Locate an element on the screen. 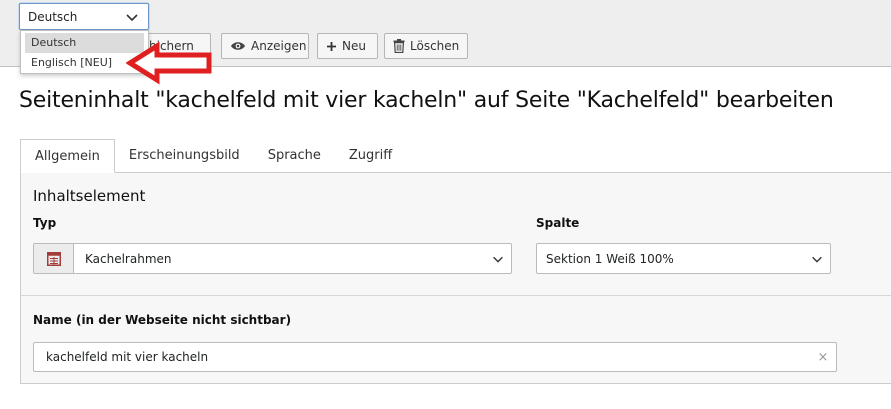 This screenshot has height=409, width=891. view-button-label: Anzeigen is located at coordinates (279, 46).